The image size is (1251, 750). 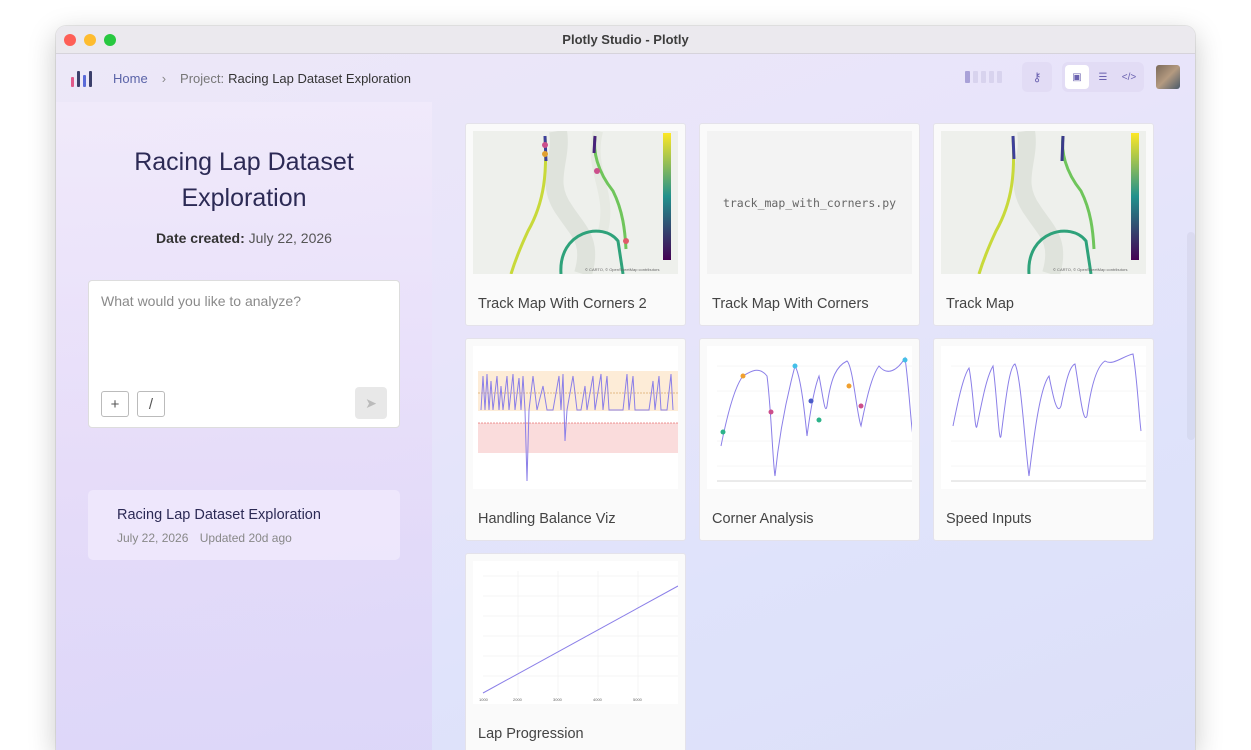 I want to click on card-label: Track Map With Corners, so click(x=790, y=304).